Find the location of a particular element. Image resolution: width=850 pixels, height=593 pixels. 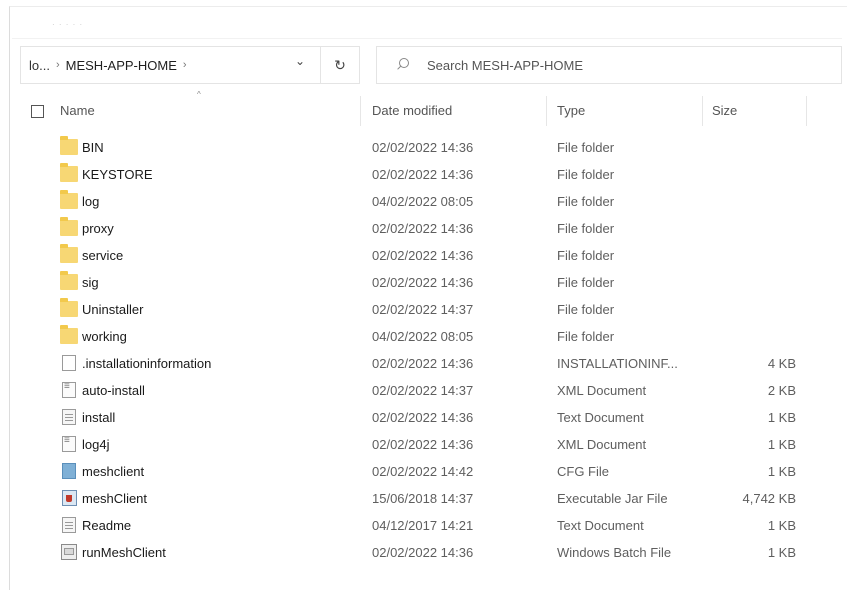

file-row: BIN 02/02/2022 14:36 File folder is located at coordinates (430, 147).